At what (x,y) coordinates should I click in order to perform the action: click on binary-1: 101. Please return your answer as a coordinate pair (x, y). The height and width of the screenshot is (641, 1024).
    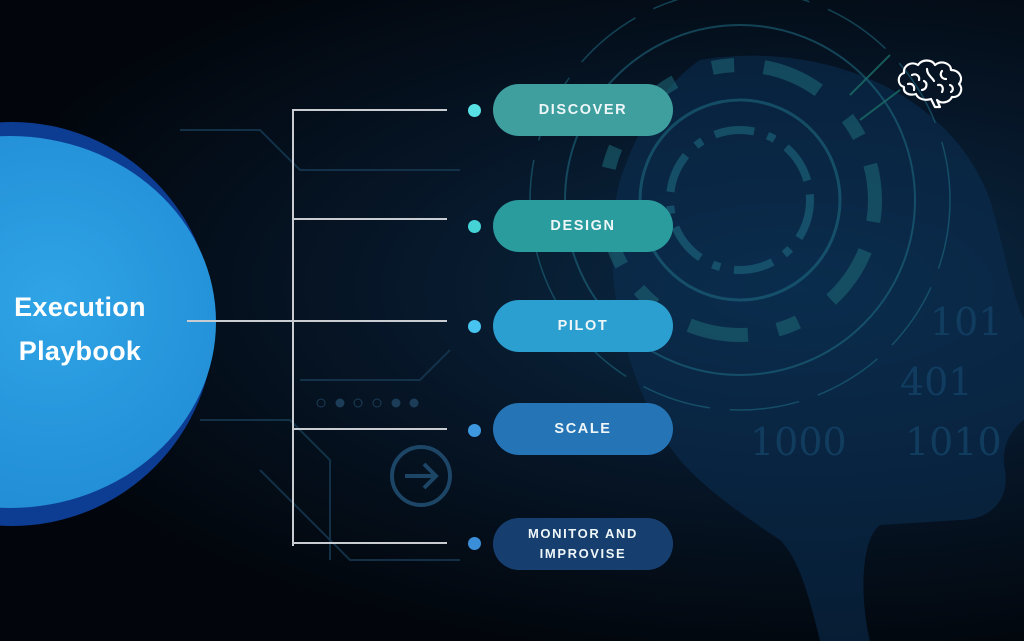
    Looking at the image, I should click on (966, 322).